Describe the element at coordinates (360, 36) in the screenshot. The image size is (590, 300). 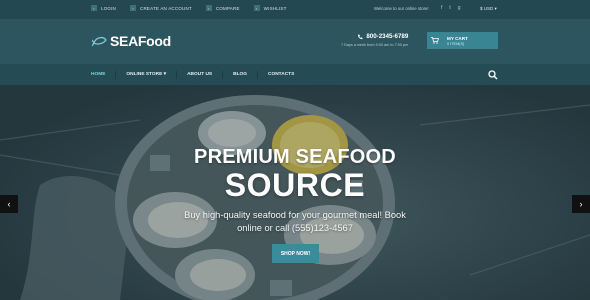
I see `phone-icon` at that location.